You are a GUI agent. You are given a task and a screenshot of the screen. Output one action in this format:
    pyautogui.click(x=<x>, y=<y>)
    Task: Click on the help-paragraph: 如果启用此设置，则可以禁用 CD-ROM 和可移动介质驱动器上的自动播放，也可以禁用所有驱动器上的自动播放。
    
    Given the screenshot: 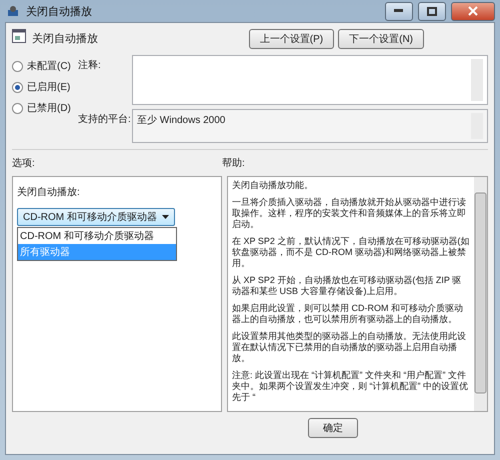 What is the action you would take?
    pyautogui.click(x=348, y=314)
    